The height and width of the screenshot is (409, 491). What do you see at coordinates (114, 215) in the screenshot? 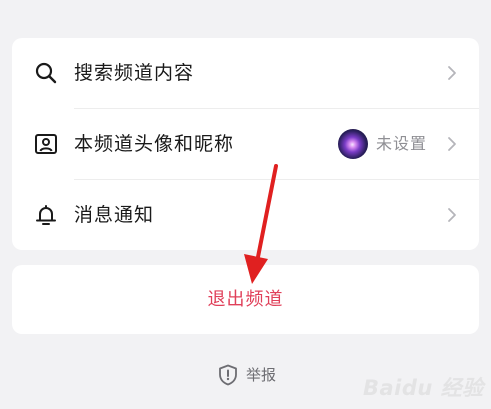
I see `menu-item-label: 消息通知` at bounding box center [114, 215].